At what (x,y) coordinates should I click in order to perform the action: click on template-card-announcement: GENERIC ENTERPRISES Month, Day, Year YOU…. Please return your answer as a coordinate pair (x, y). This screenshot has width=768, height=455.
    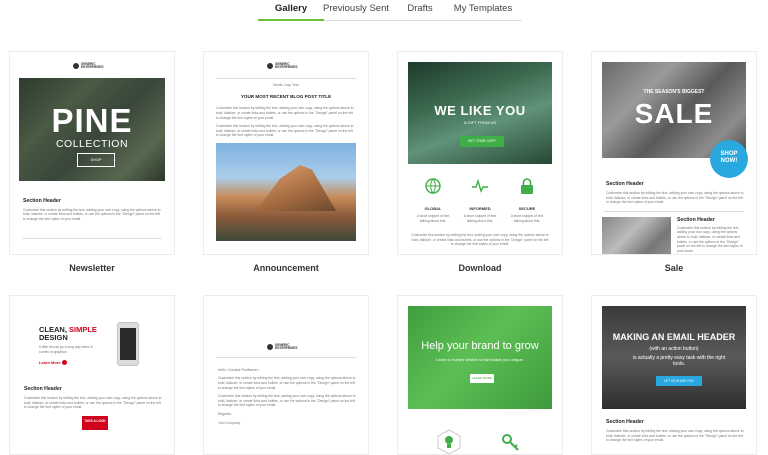
    Looking at the image, I should click on (286, 153).